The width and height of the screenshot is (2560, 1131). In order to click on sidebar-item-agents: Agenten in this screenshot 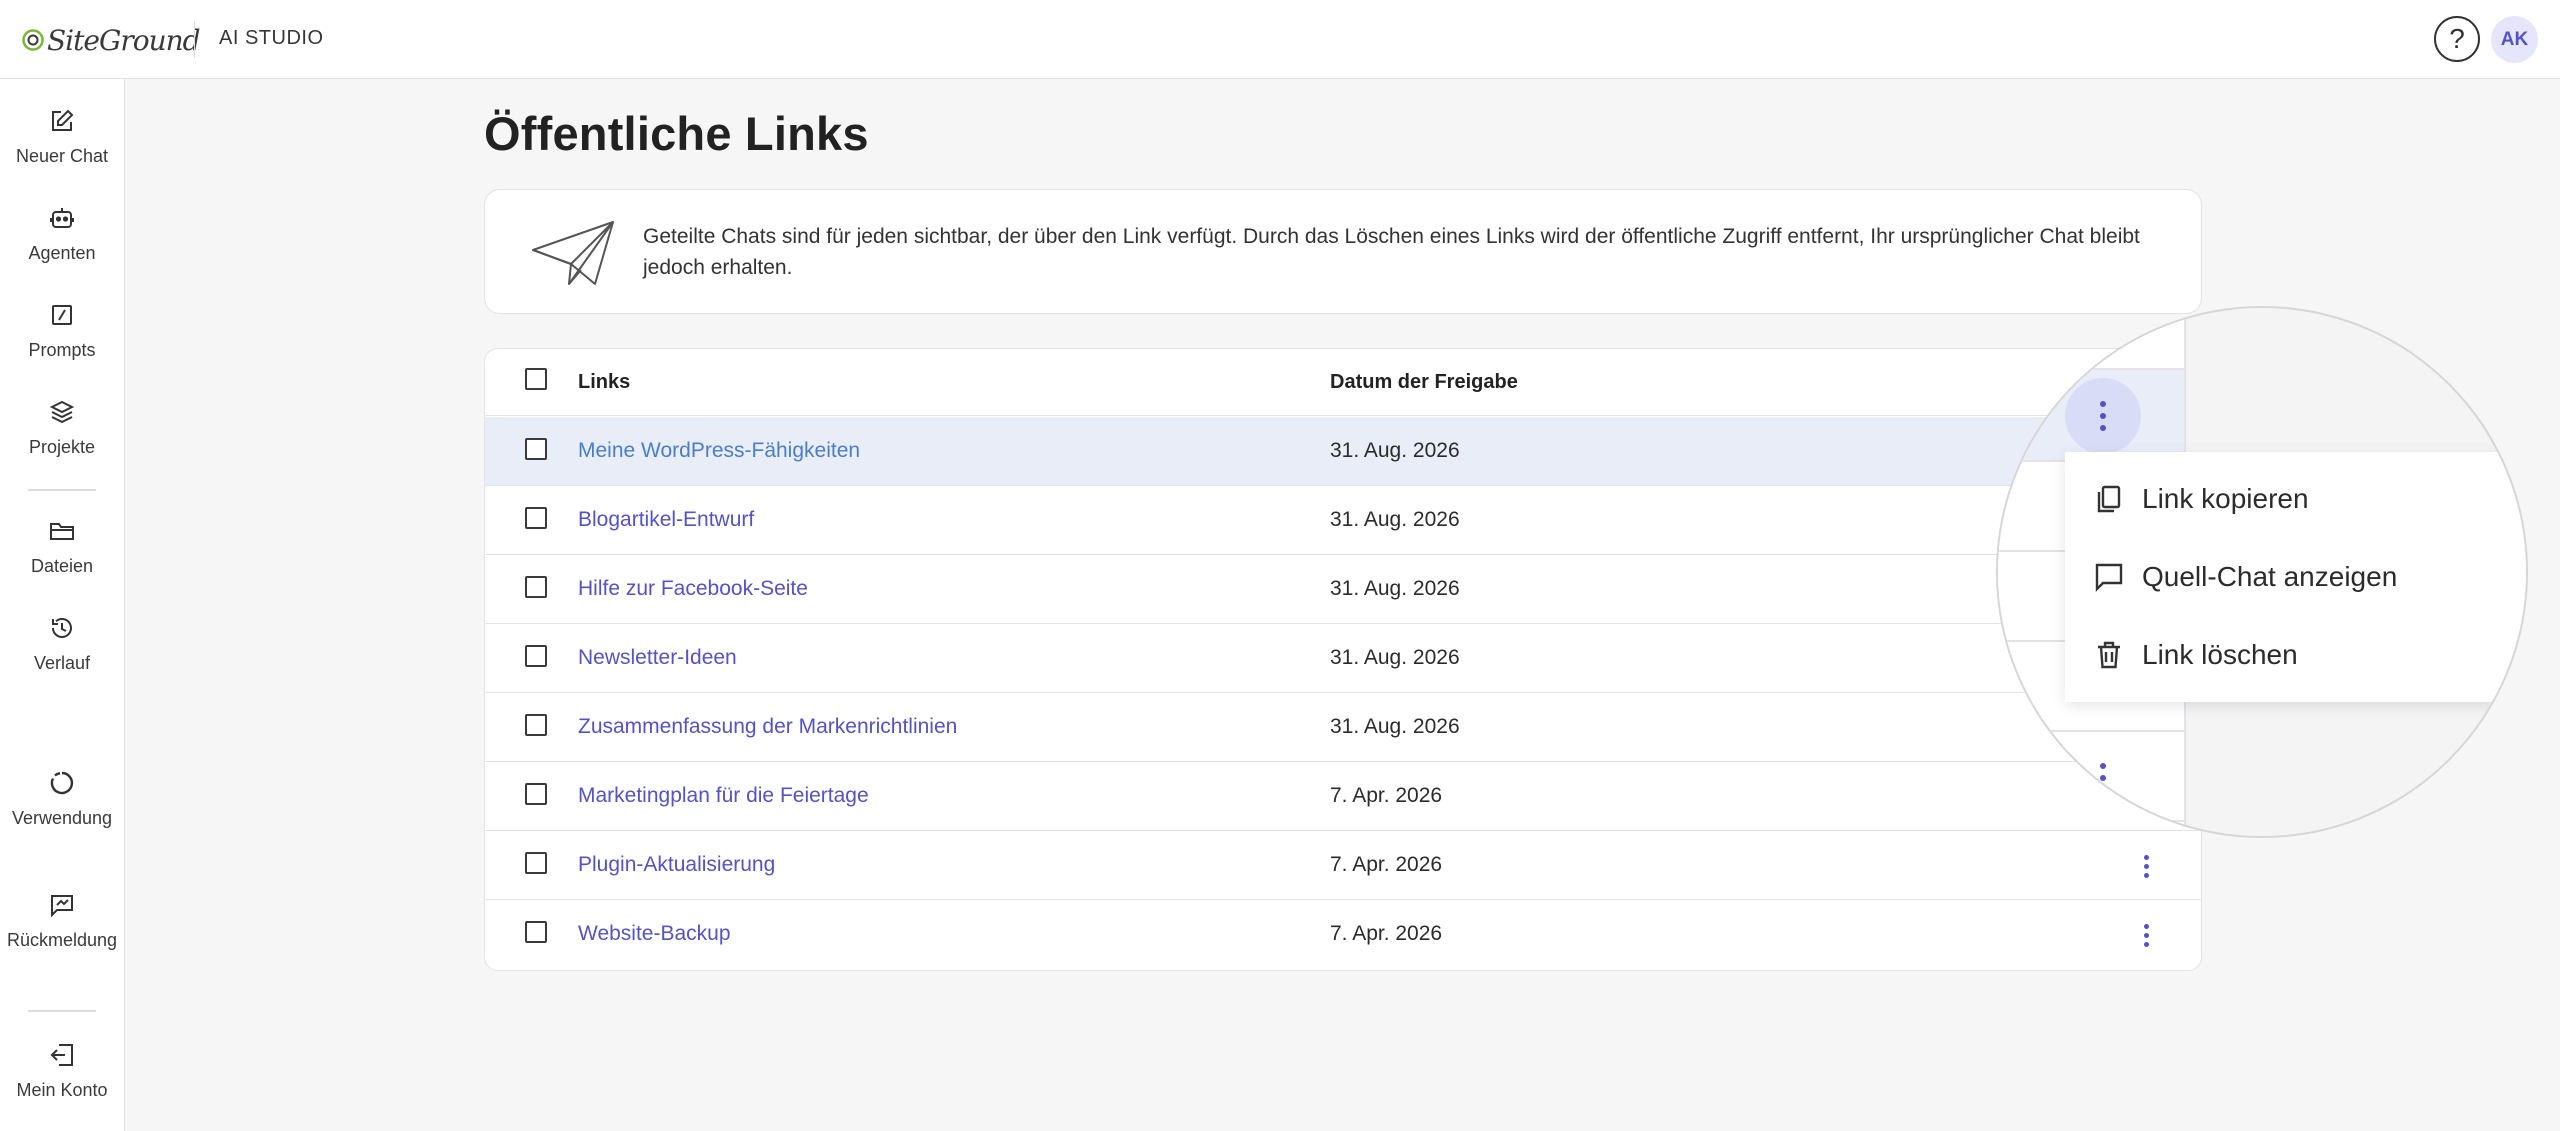, I will do `click(62, 235)`.